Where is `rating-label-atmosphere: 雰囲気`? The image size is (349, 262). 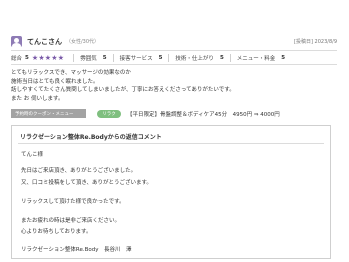
rating-label-atmosphere: 雰囲気 is located at coordinates (88, 59).